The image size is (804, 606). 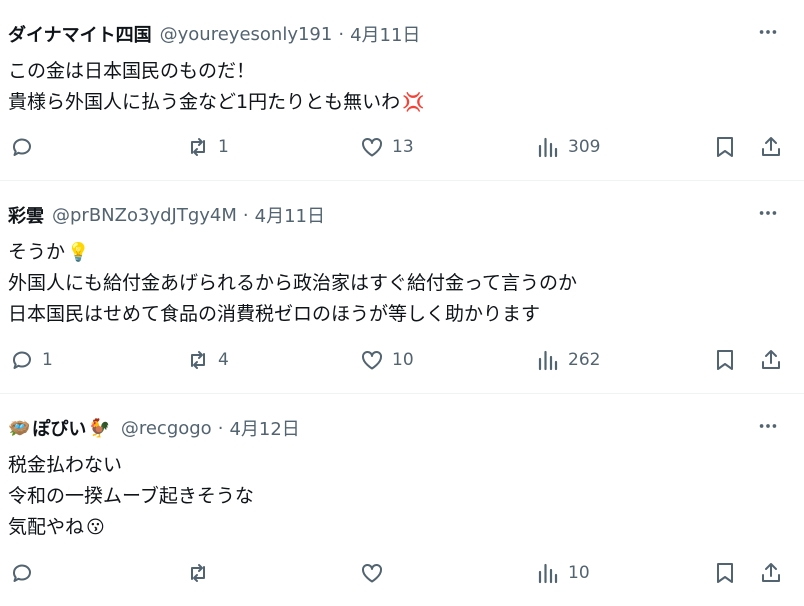 I want to click on like-count: 10, so click(x=403, y=360).